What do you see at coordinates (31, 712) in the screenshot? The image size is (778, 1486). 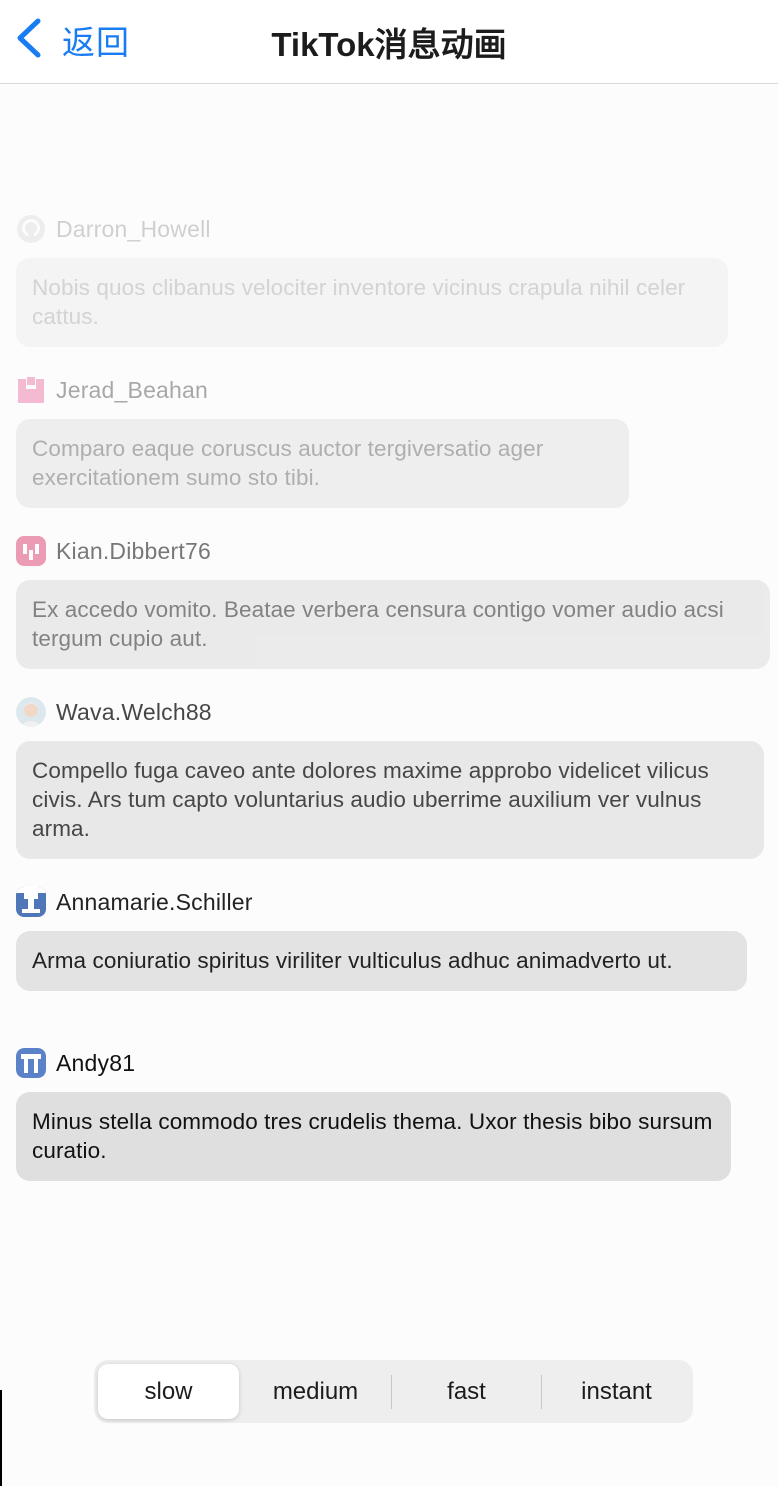 I see `person-avatar` at bounding box center [31, 712].